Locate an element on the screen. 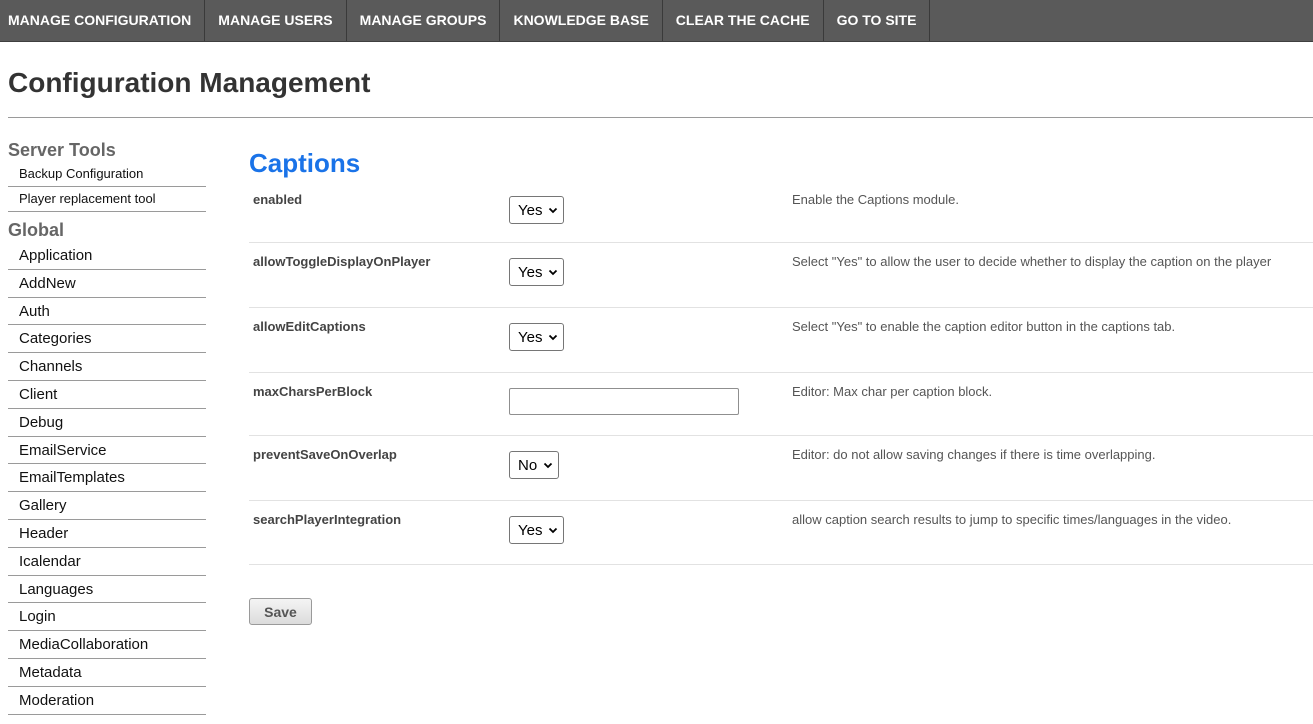  prevent-save-on-overlap-select: No is located at coordinates (534, 465).